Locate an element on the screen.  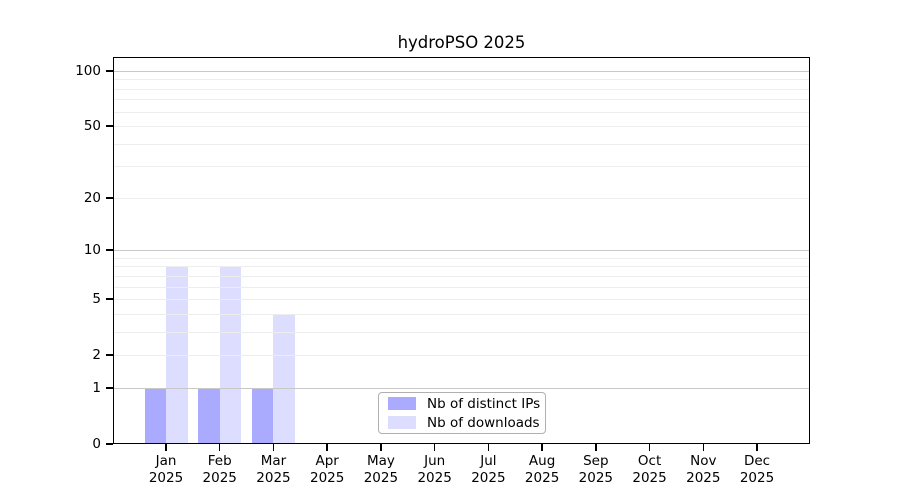
x-tick-apr is located at coordinates (327, 447).